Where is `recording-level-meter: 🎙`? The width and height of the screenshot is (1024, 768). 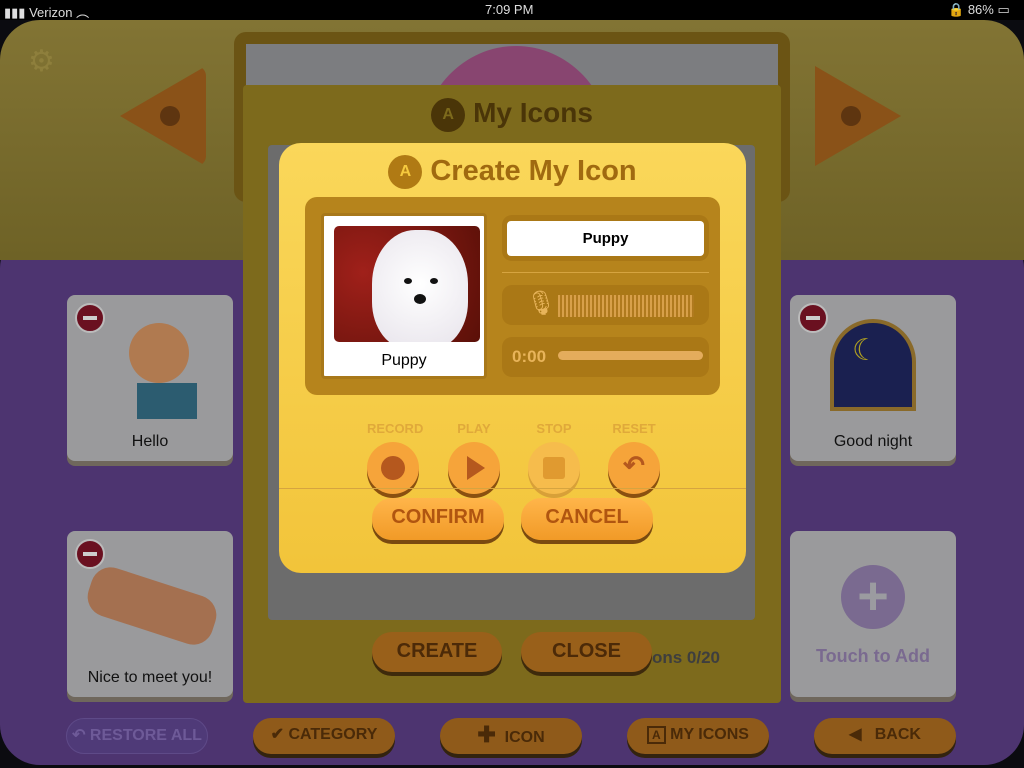
recording-level-meter: 🎙 is located at coordinates (605, 305).